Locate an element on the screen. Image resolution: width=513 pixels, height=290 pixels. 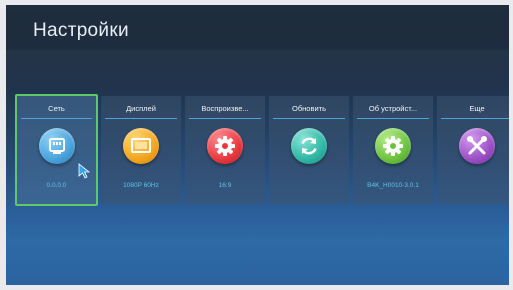
refresh-icon is located at coordinates (309, 146).